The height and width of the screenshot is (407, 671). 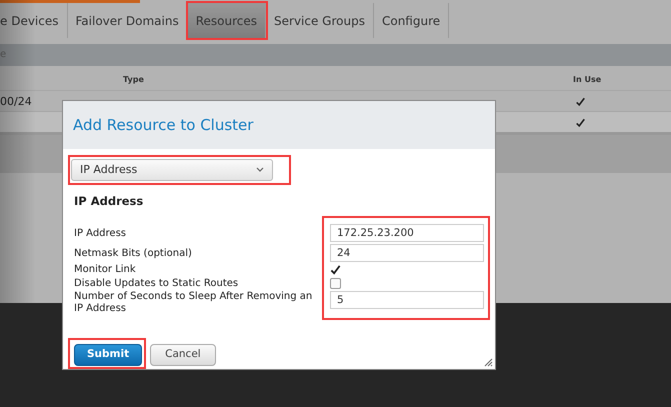 I want to click on caret-icon, so click(x=260, y=170).